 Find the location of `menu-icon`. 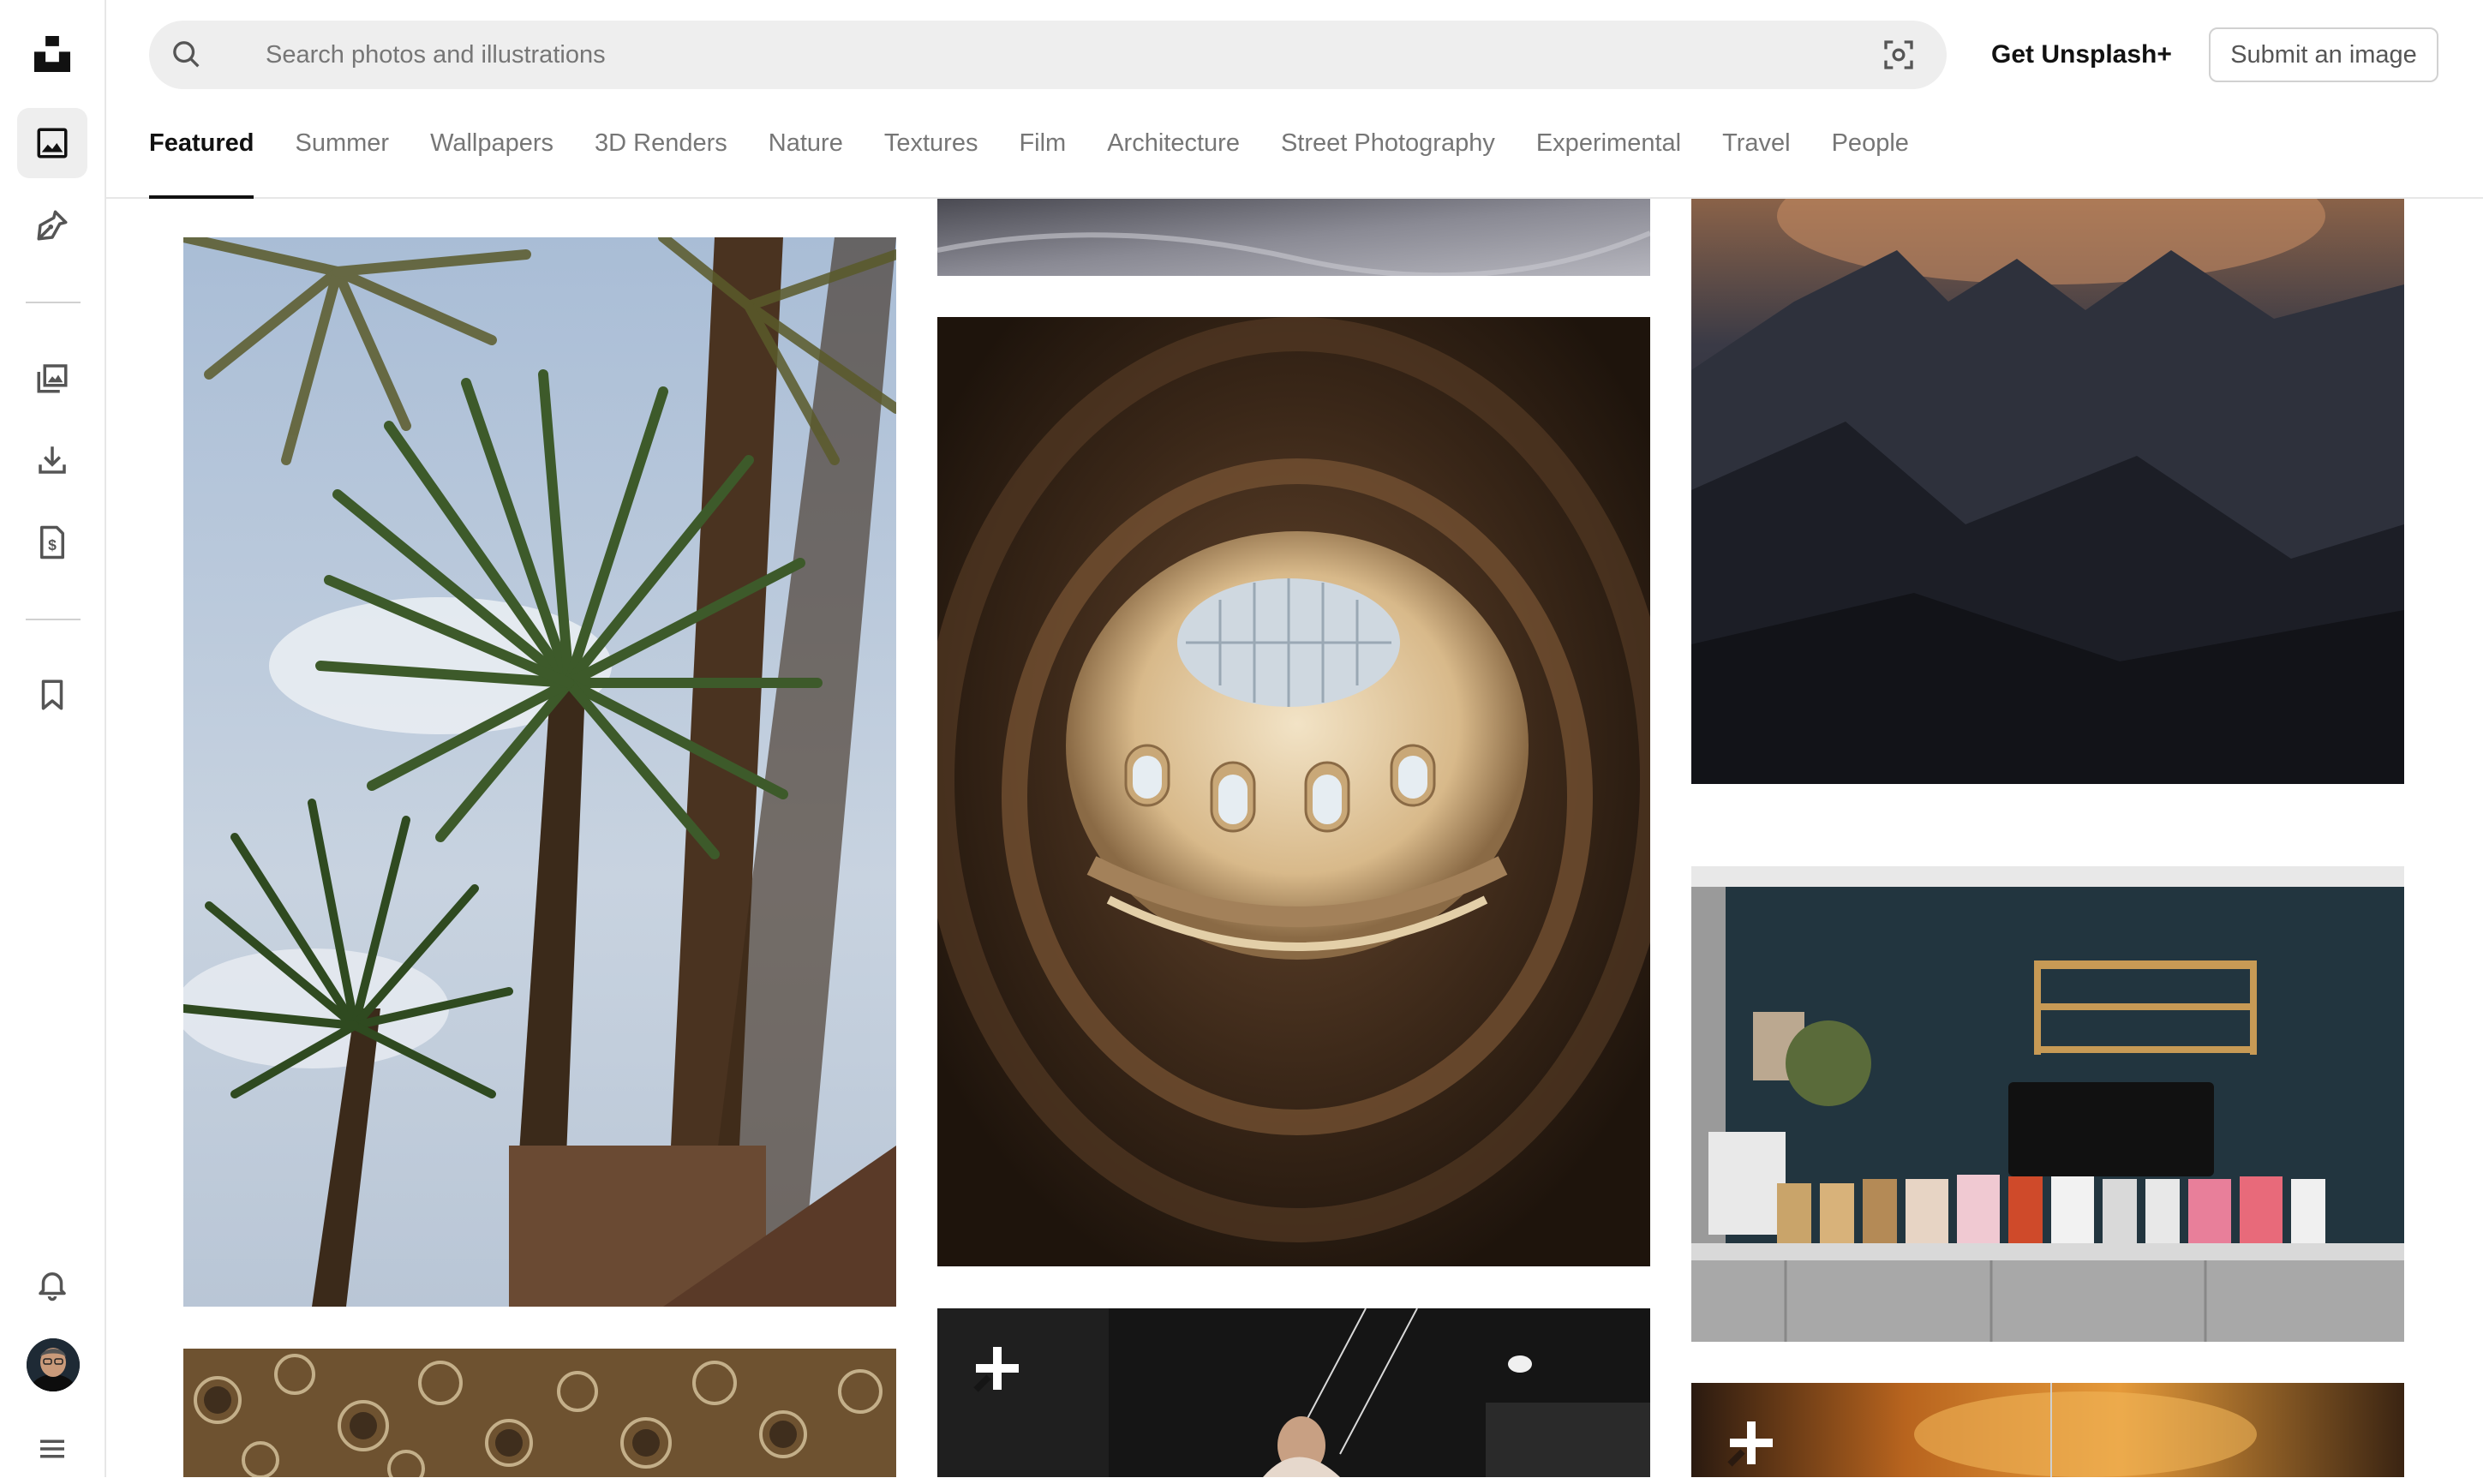

menu-icon is located at coordinates (52, 1449).